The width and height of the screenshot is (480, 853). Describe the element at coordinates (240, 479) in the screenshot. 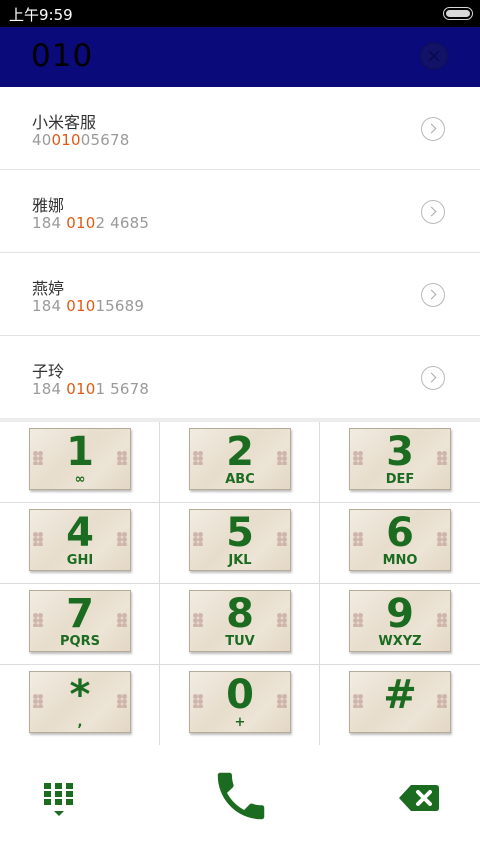

I see `key-letters: ABC` at that location.